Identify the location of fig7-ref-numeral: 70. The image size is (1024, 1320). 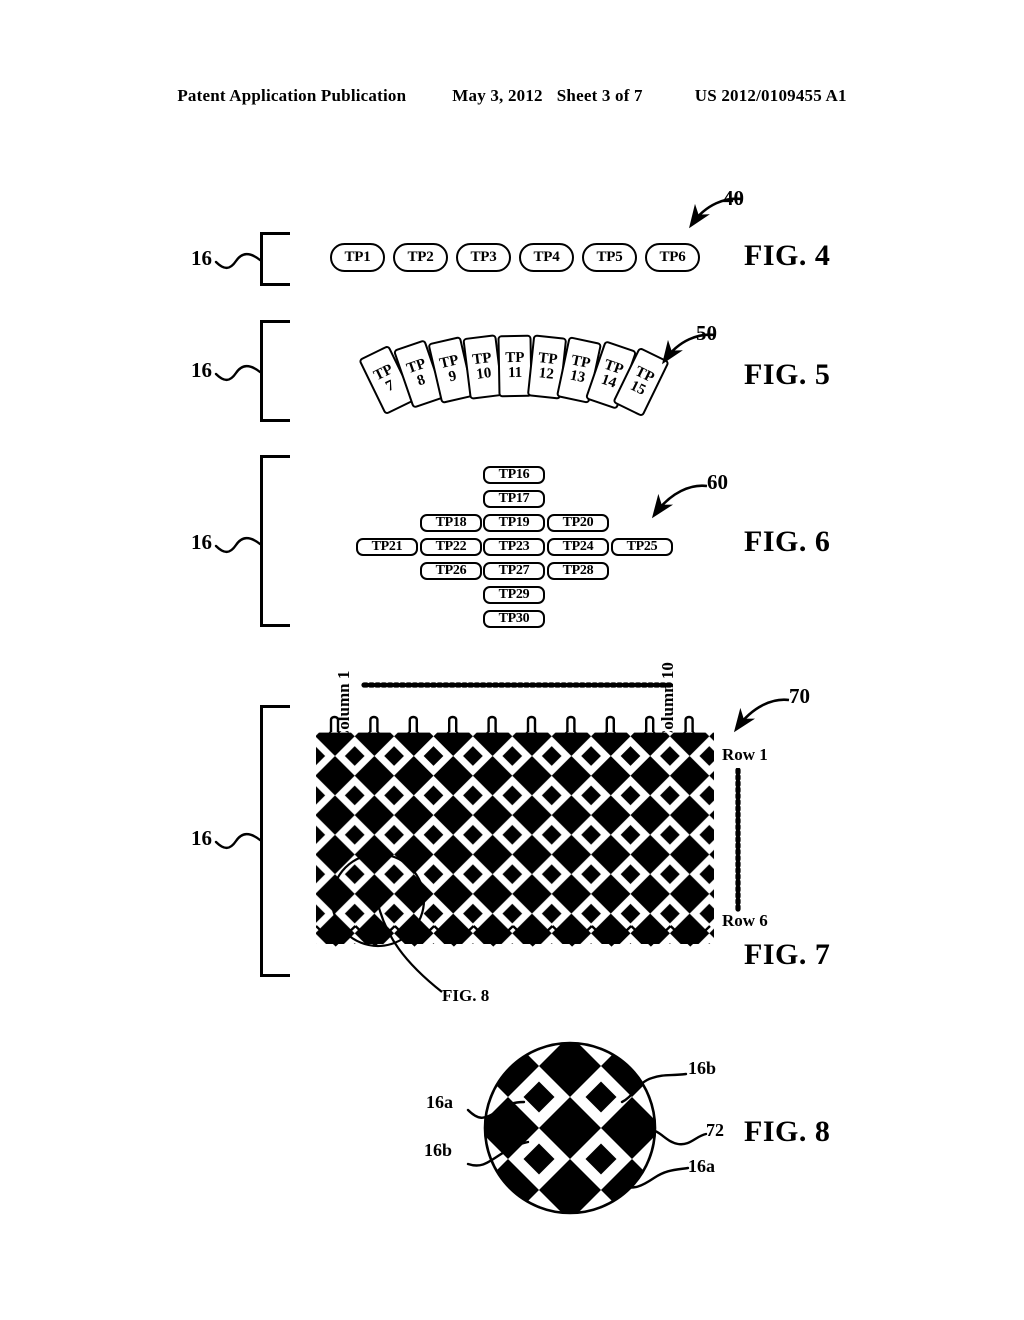
(799, 696).